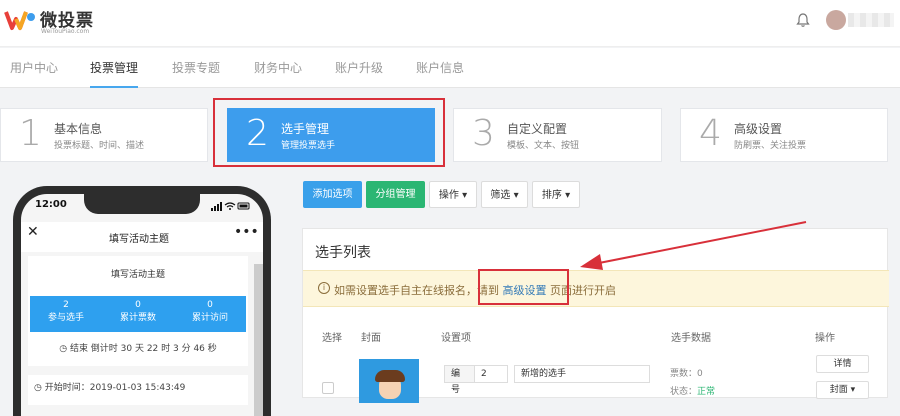 The width and height of the screenshot is (900, 416). What do you see at coordinates (137, 318) in the screenshot?
I see `stat-label: 累计票数` at bounding box center [137, 318].